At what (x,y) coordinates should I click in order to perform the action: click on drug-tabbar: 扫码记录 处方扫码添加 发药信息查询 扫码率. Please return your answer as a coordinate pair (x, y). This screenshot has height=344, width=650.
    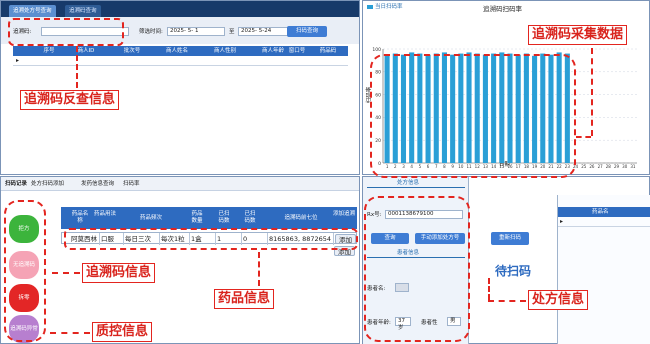
    Looking at the image, I should click on (180, 184).